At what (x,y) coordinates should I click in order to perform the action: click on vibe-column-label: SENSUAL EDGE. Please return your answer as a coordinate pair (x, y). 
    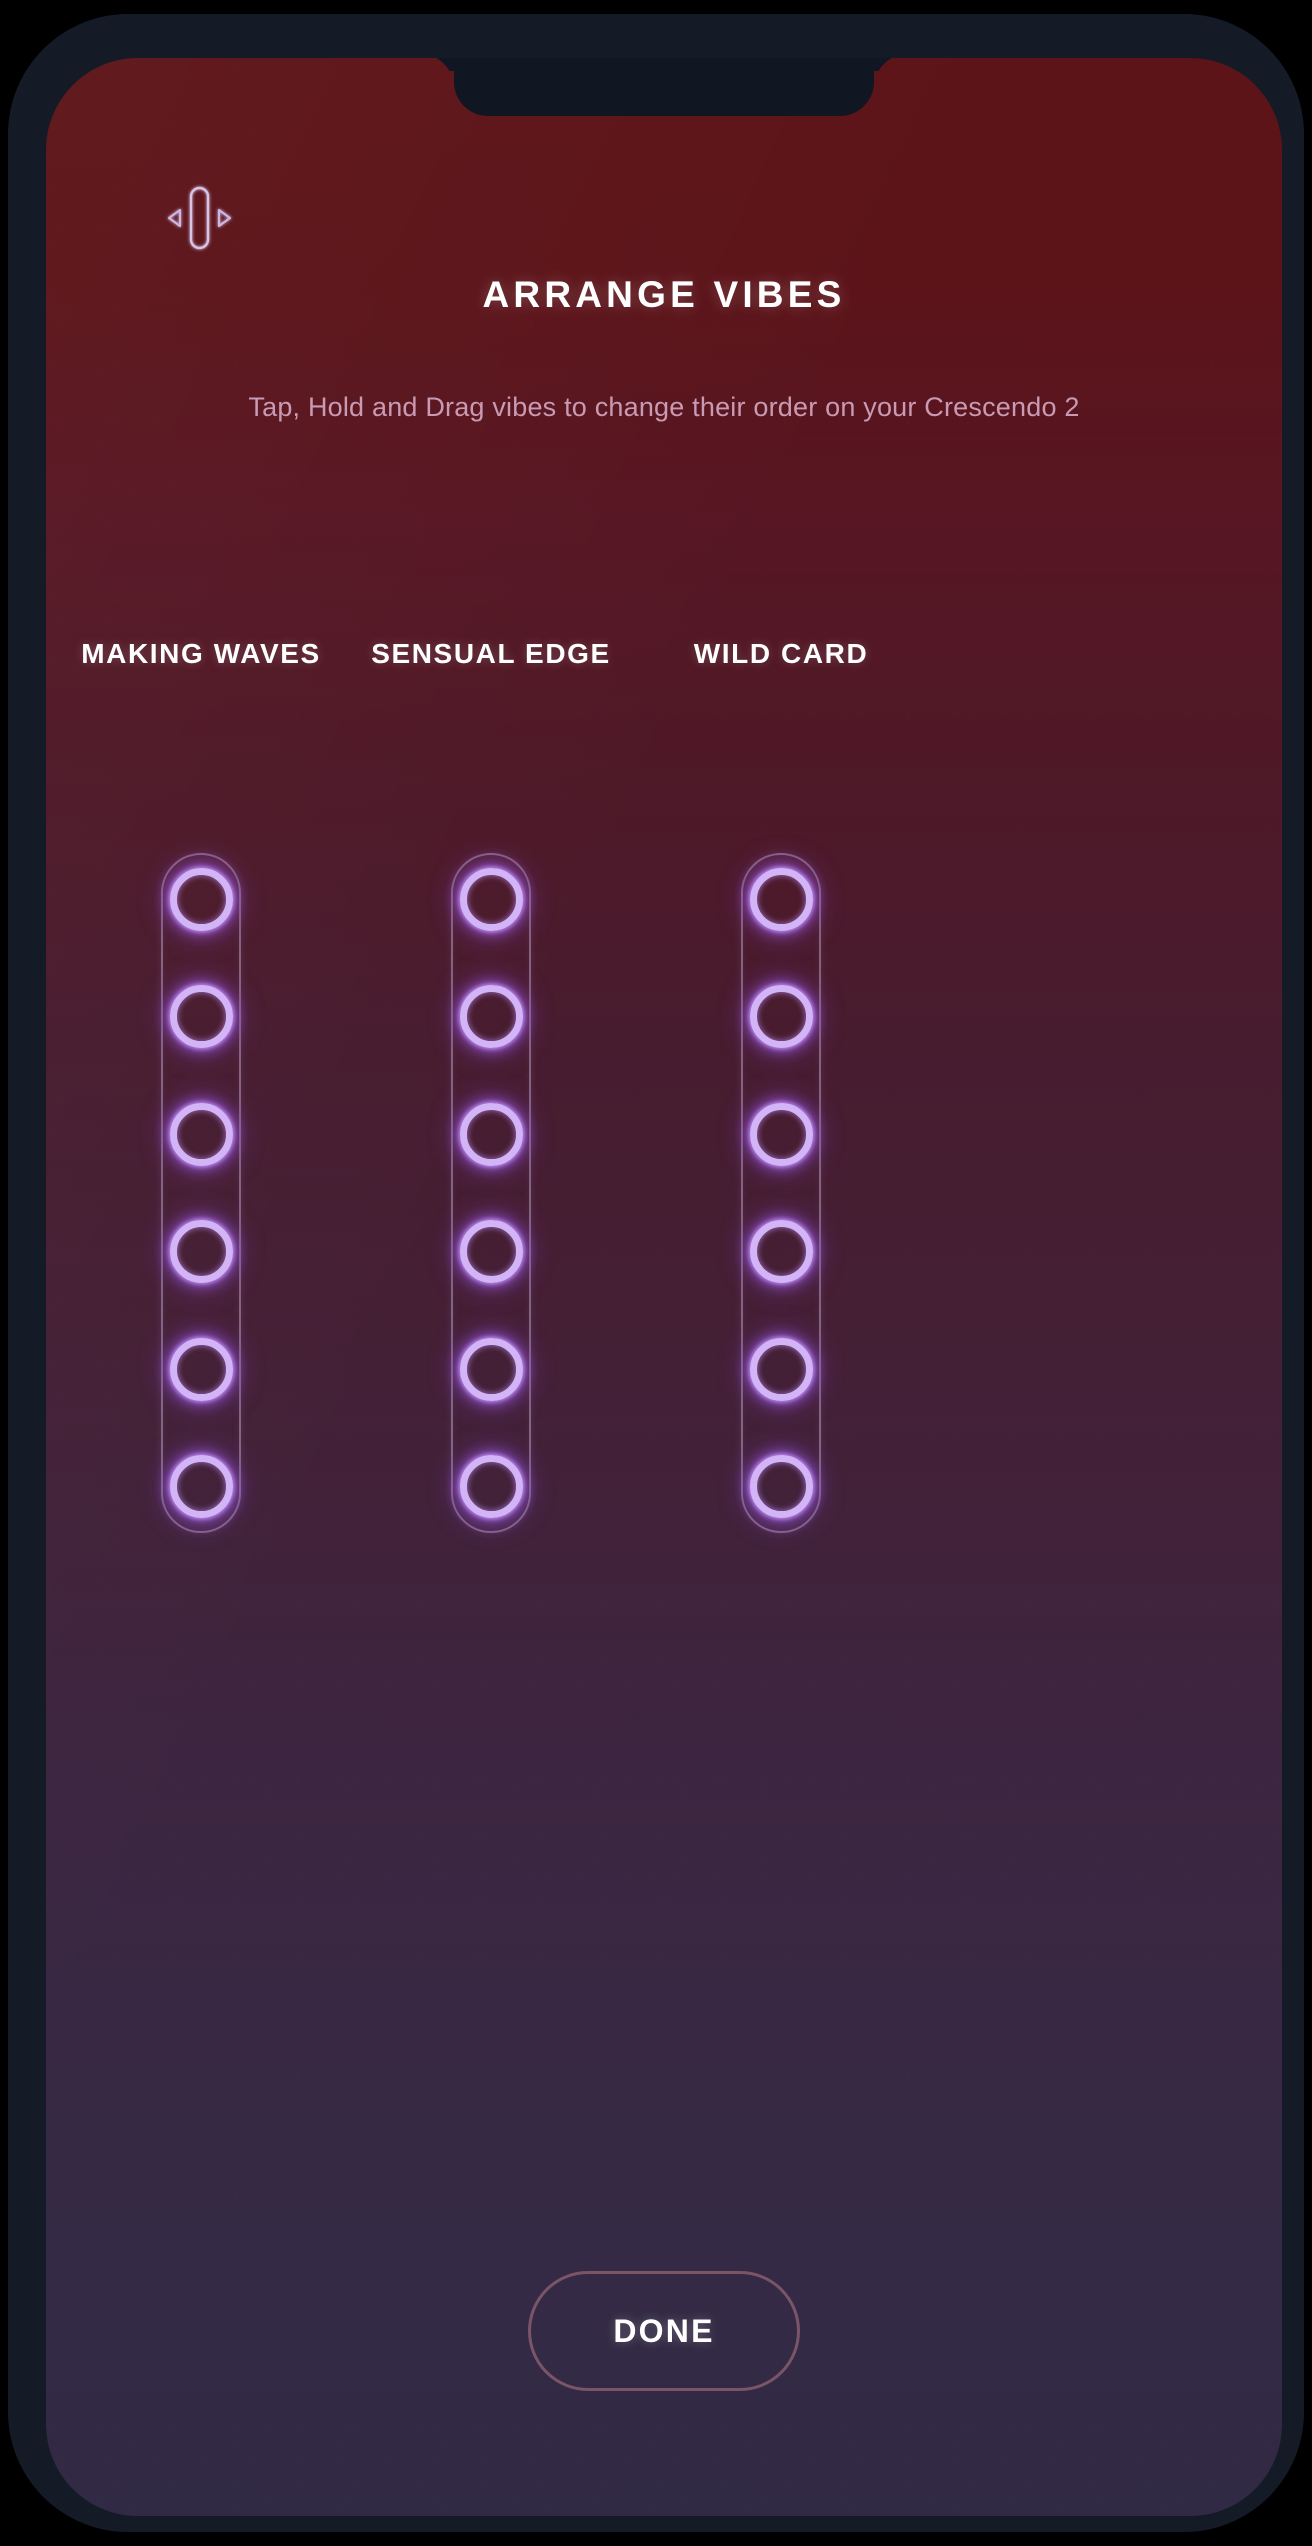
    Looking at the image, I should click on (491, 653).